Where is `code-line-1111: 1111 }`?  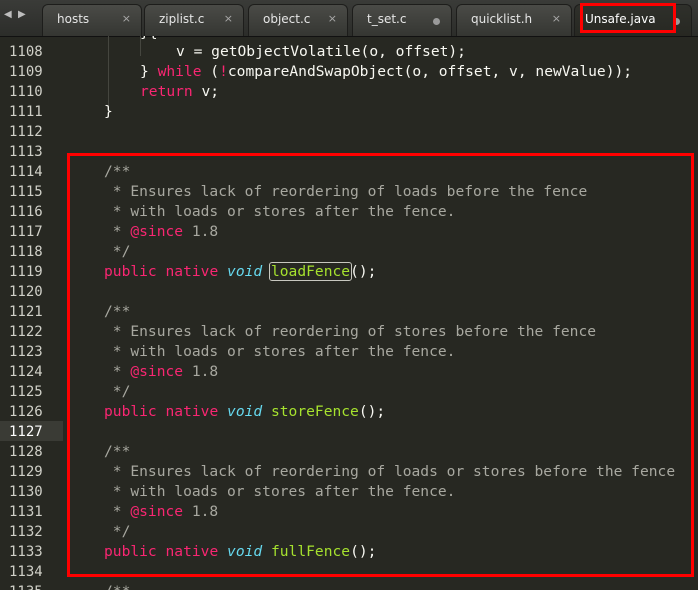 code-line-1111: 1111 } is located at coordinates (349, 111).